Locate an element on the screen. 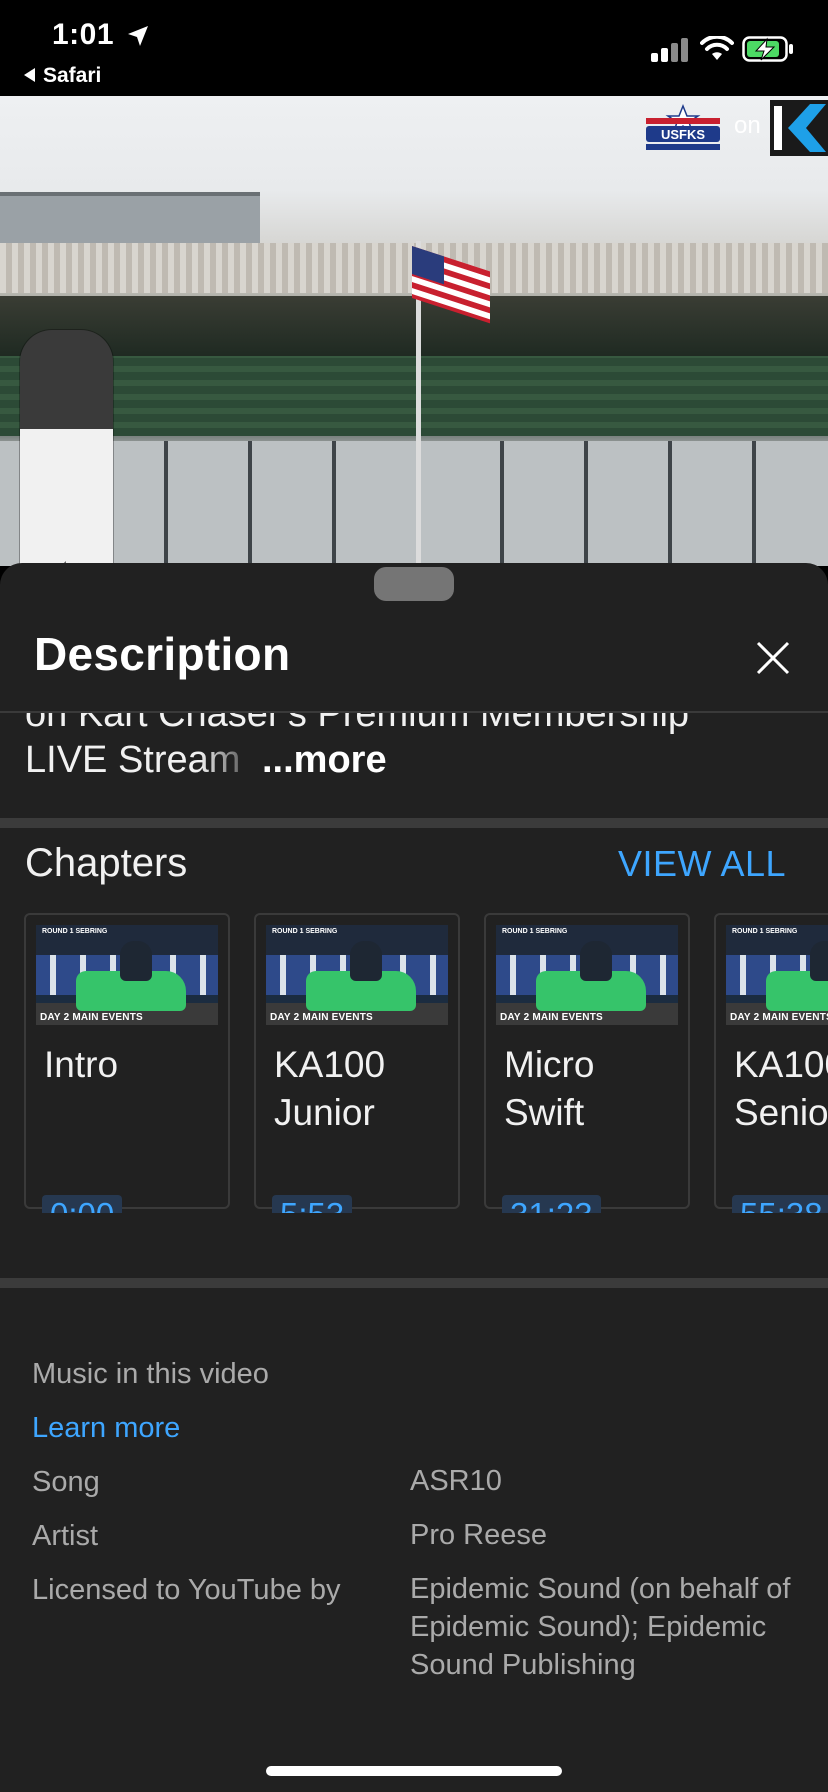  chapter-title: KA100 Junior is located at coordinates (330, 1088).